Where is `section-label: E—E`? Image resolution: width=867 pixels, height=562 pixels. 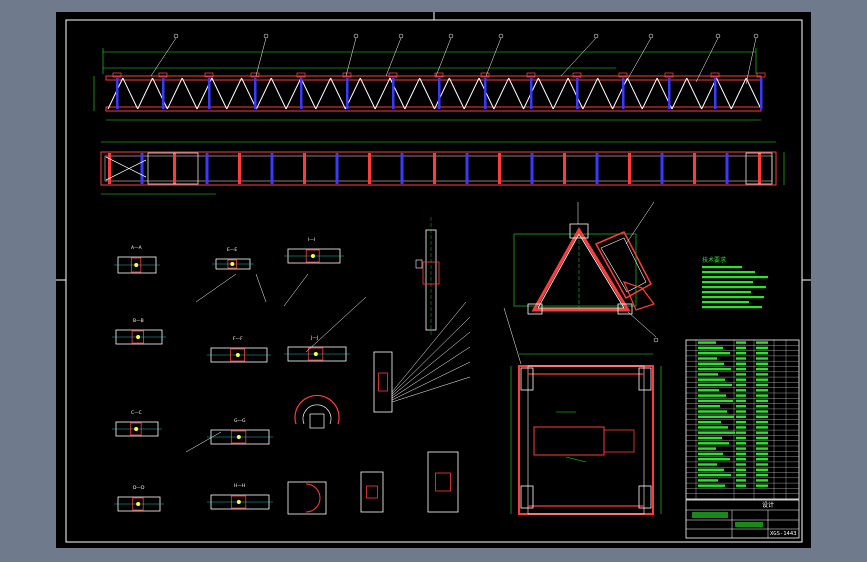
section-label: E—E is located at coordinates (232, 250).